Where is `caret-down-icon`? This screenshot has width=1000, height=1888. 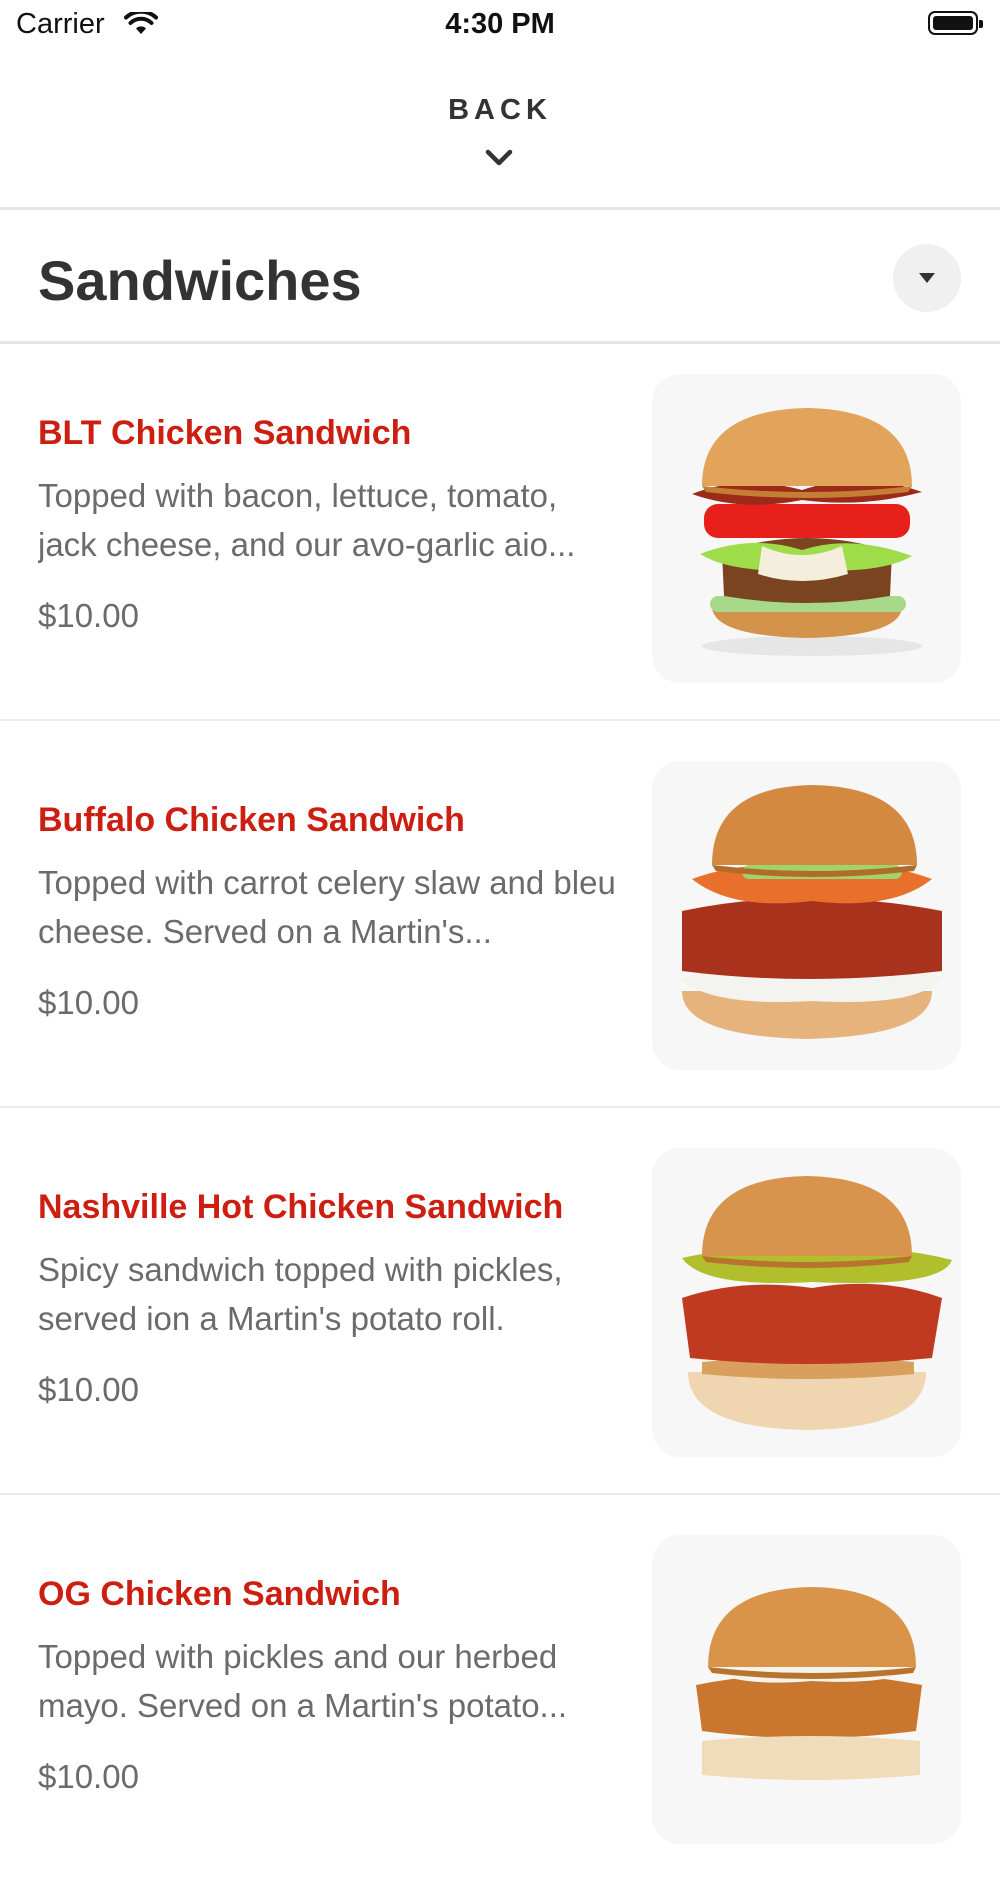
caret-down-icon is located at coordinates (927, 278).